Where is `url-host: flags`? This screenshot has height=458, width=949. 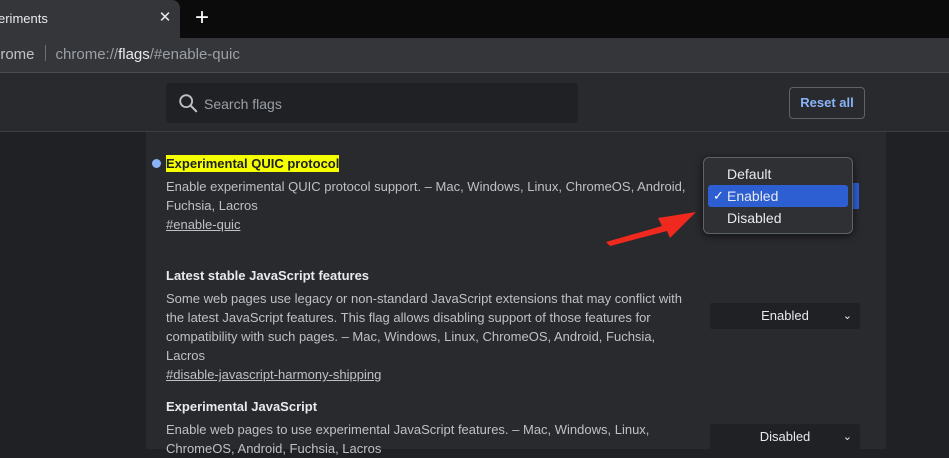 url-host: flags is located at coordinates (134, 54).